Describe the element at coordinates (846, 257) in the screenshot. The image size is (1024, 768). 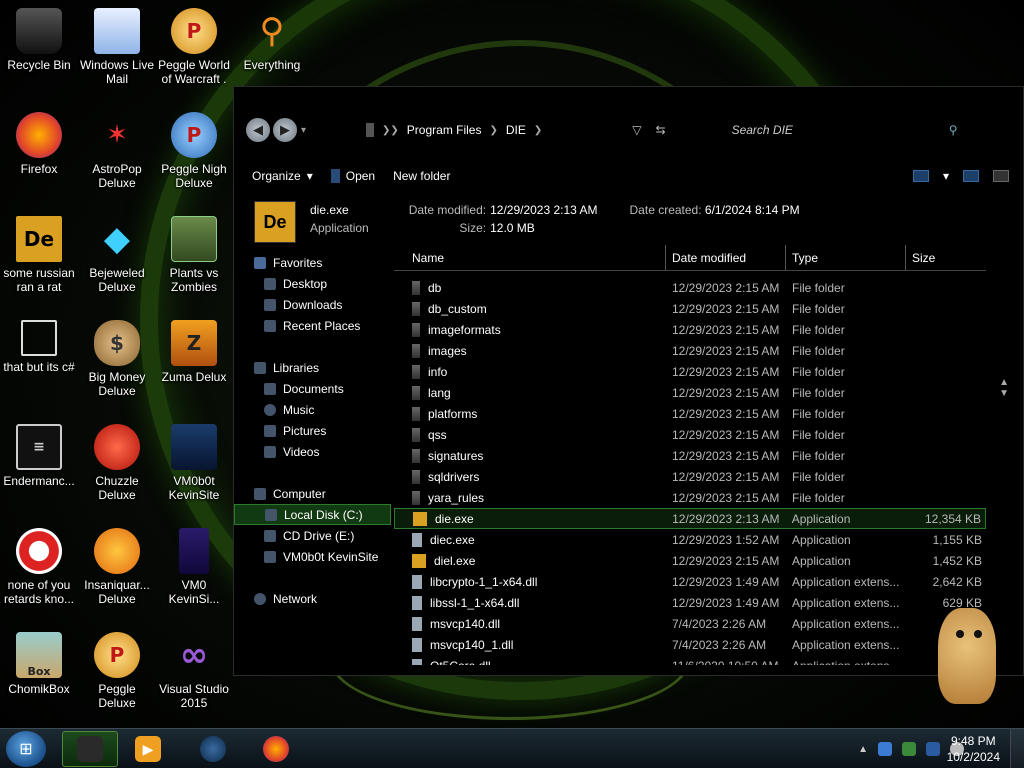
I see `column-header-type: Type` at that location.